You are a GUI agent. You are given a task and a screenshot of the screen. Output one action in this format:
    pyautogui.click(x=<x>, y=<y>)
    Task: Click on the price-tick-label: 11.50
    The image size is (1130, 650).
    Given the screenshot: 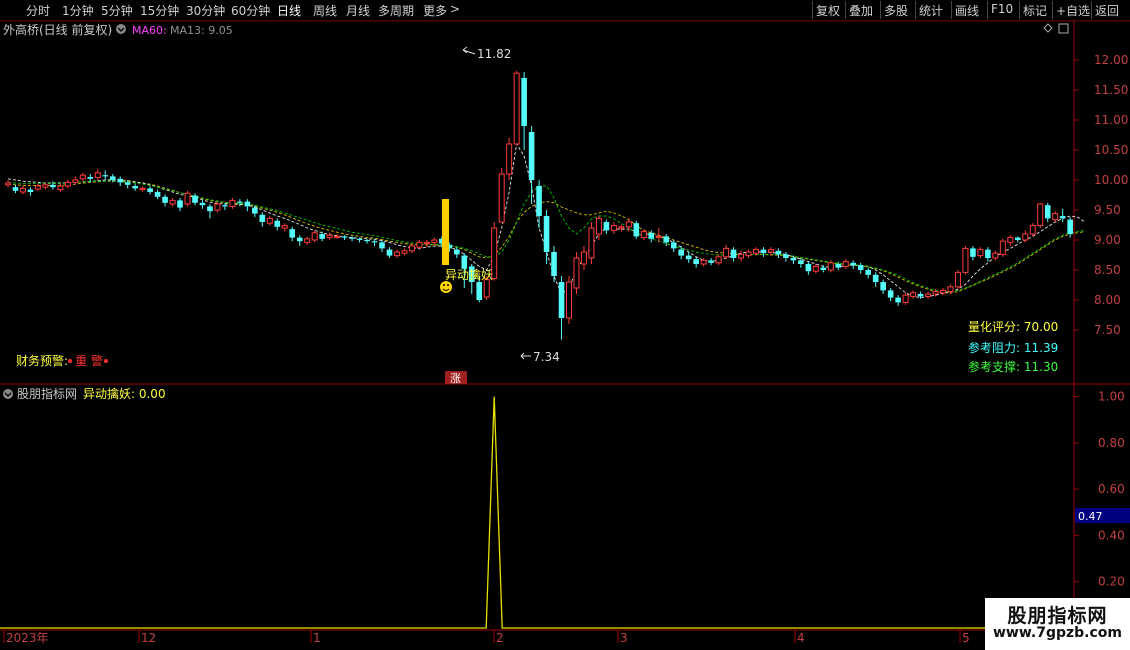 What is the action you would take?
    pyautogui.click(x=1111, y=90)
    